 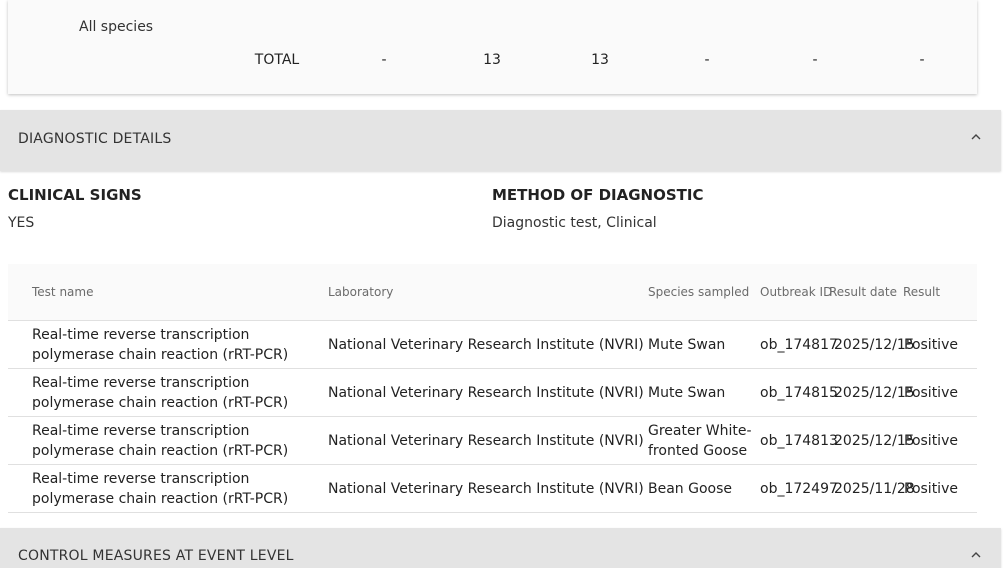 I want to click on cell-species-sampled: Greater White-fronted Goose, so click(x=700, y=440).